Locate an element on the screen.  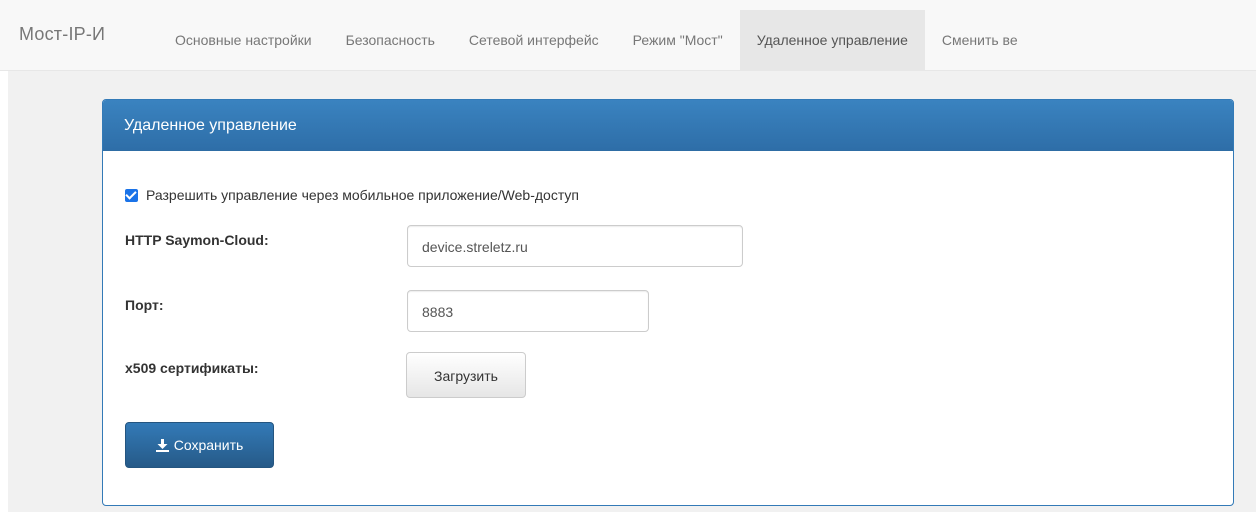
checkmark-icon is located at coordinates (131, 193).